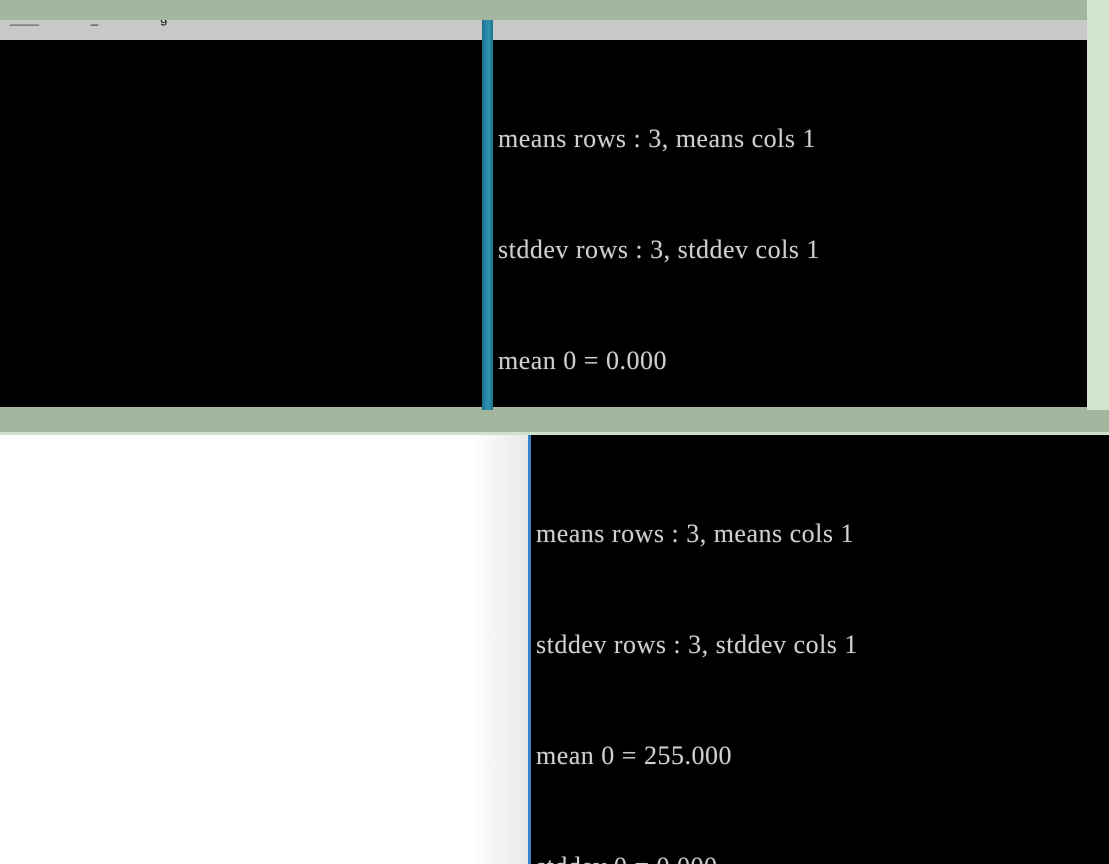 Image resolution: width=1109 pixels, height=864 pixels. What do you see at coordinates (487, 215) in the screenshot?
I see `vertical-scrollbar` at bounding box center [487, 215].